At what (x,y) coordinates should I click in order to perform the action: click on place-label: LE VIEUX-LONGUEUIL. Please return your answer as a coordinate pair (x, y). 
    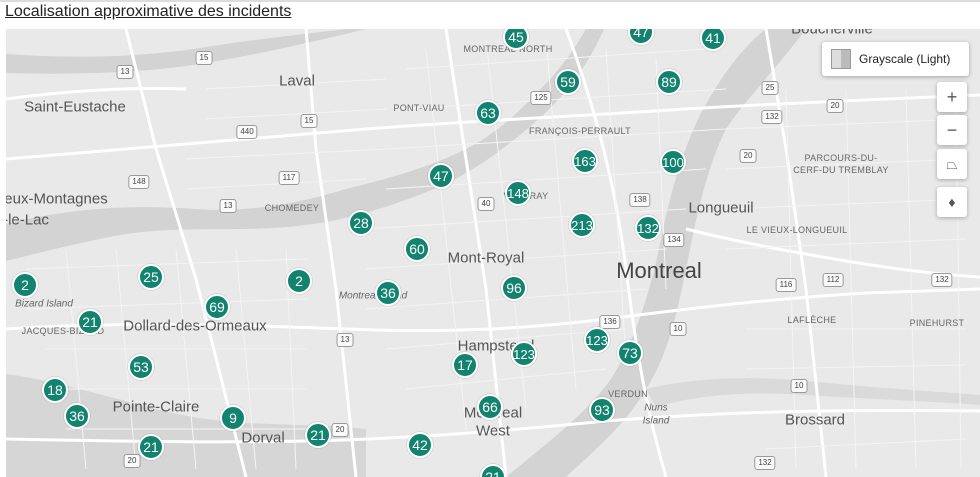
    Looking at the image, I should click on (797, 230).